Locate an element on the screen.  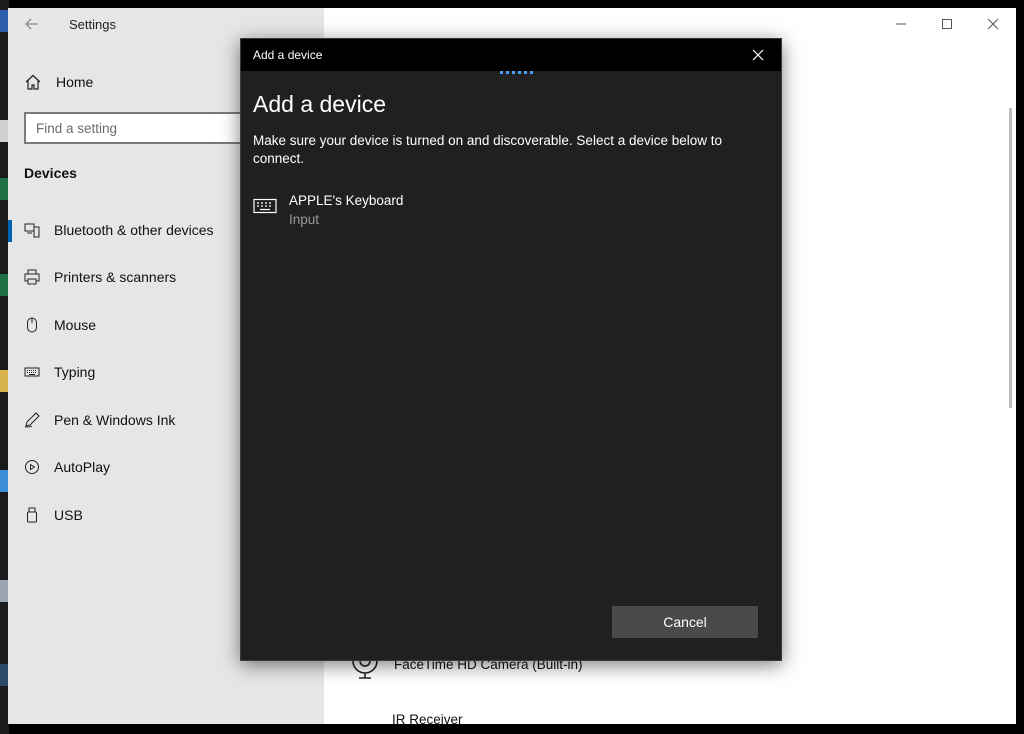
search-input: Find a setting is located at coordinates (144, 128).